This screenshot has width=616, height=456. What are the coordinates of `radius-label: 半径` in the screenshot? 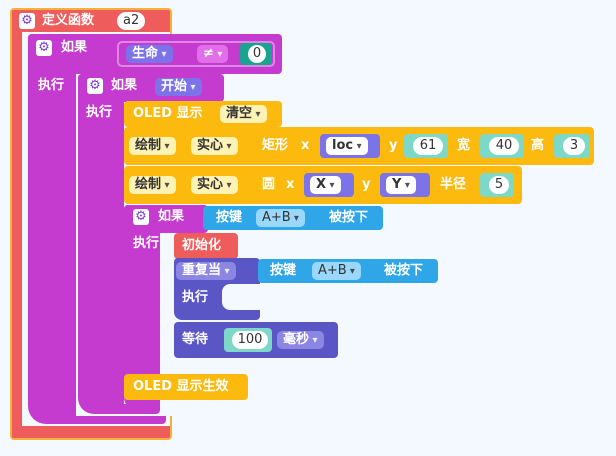 It's located at (453, 184).